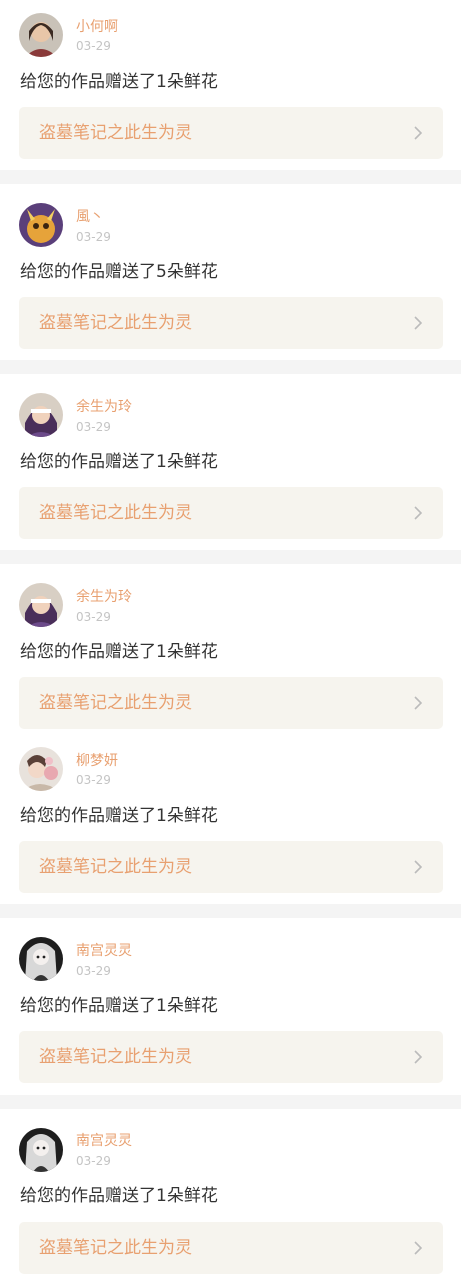  I want to click on username: 柳梦妍, so click(97, 761).